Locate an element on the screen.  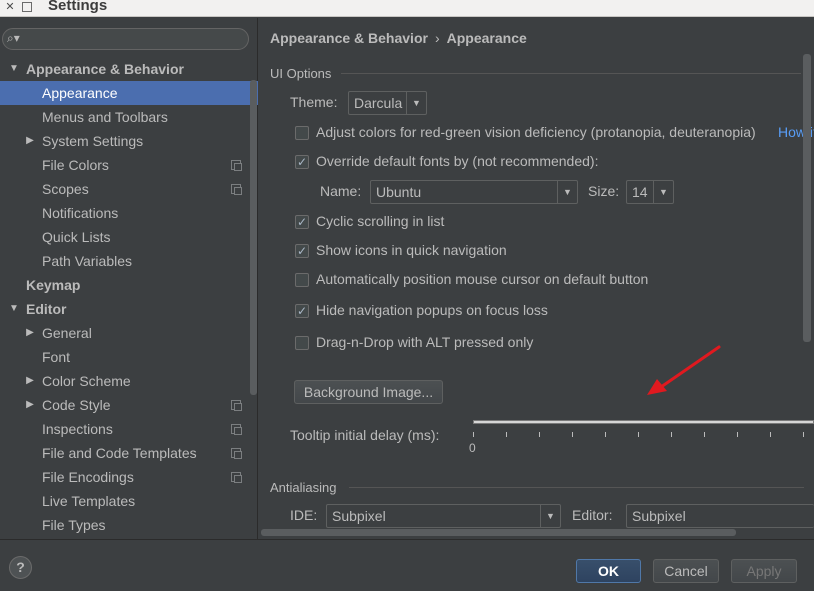
sidebar-item-menus-and-toolbars: Menus and Toolbars is located at coordinates (129, 117).